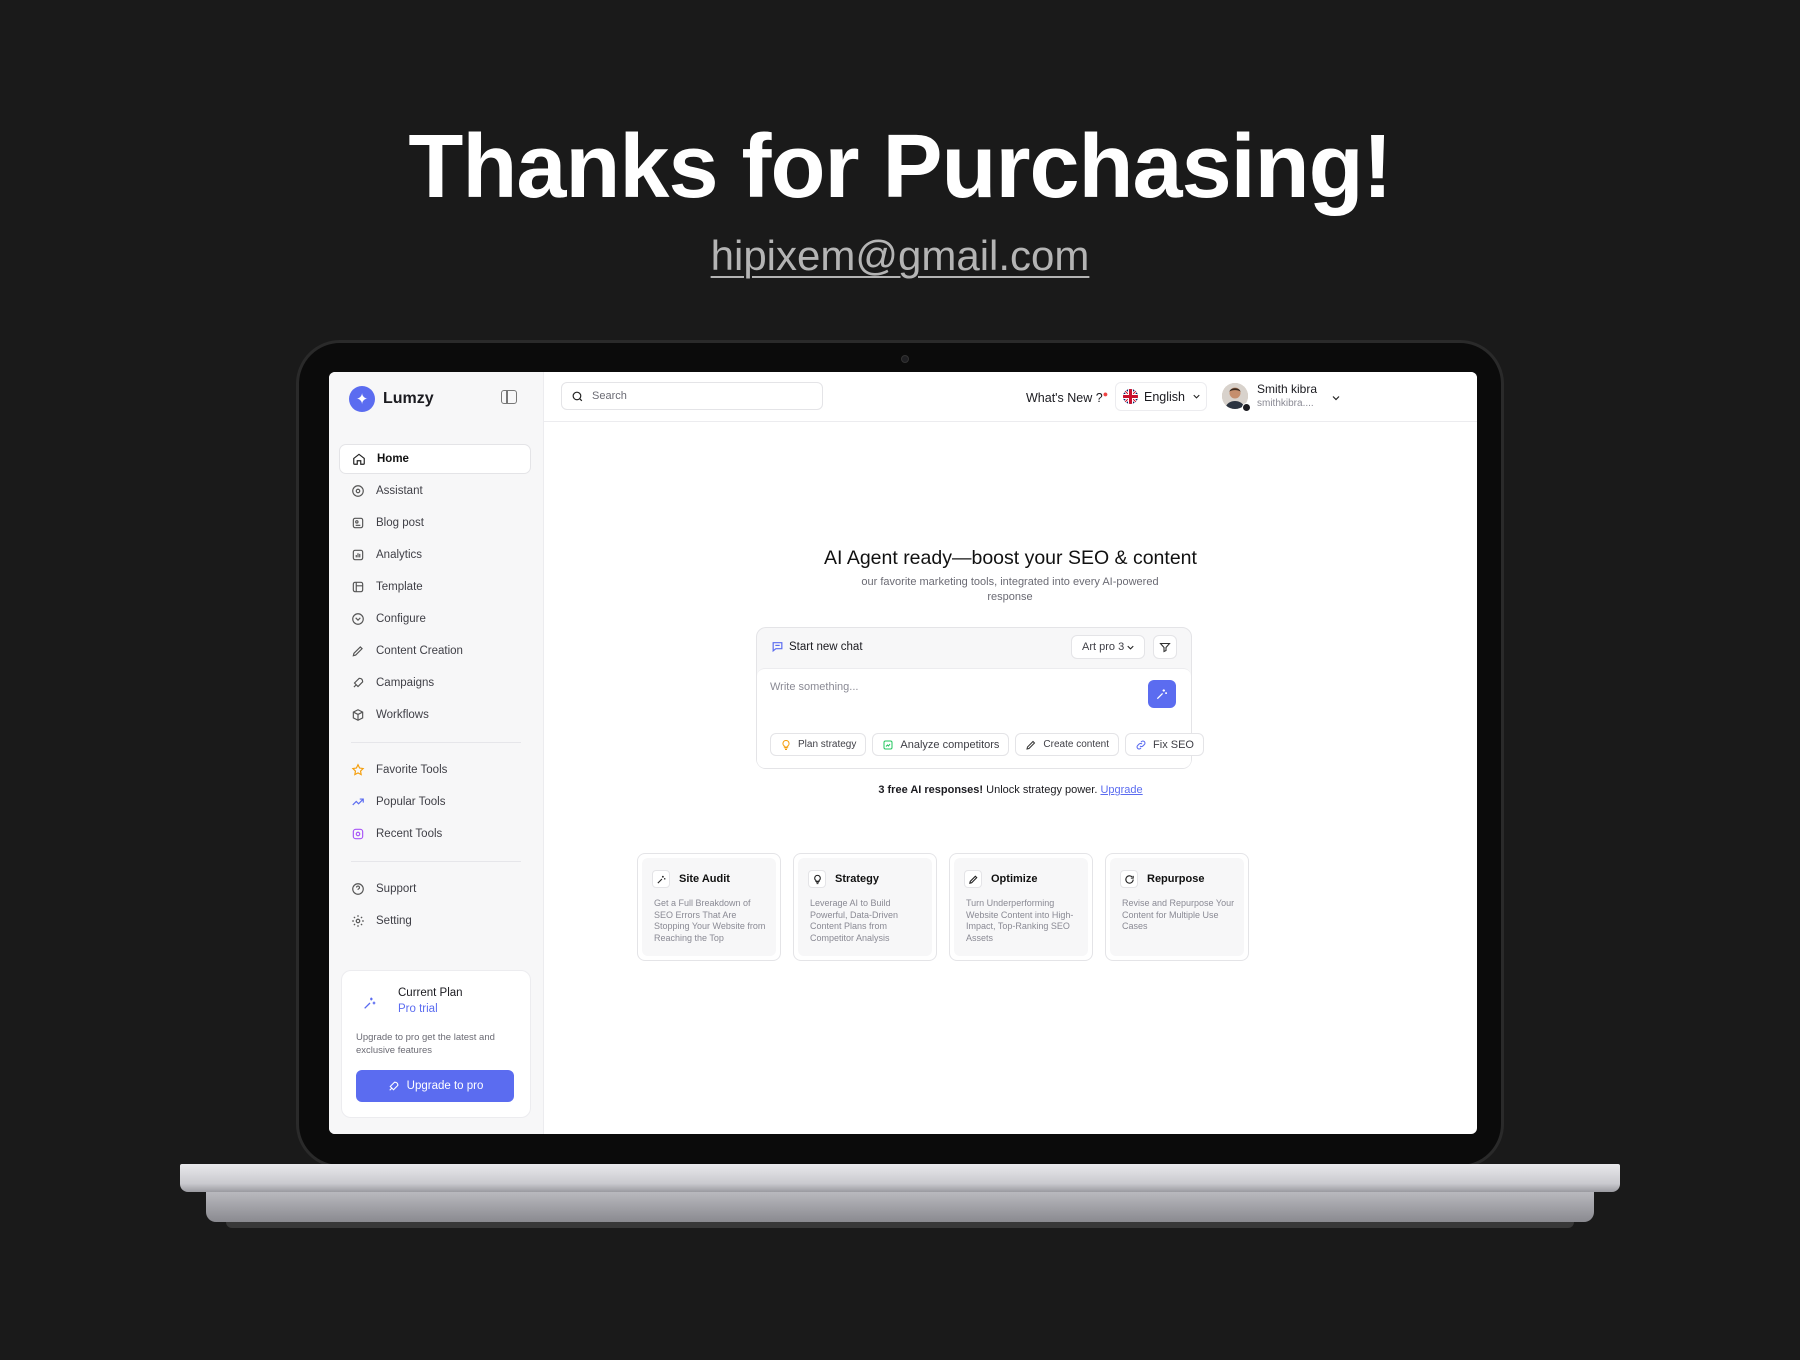 This screenshot has width=1800, height=1360. I want to click on whats-new-link: What's New ?●, so click(1067, 397).